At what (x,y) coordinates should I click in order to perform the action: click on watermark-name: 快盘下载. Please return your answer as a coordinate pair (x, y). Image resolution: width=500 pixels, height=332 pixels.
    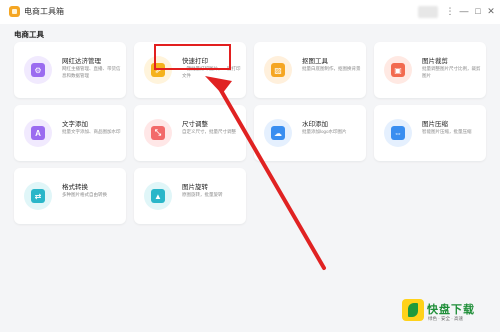
    Looking at the image, I should click on (451, 310).